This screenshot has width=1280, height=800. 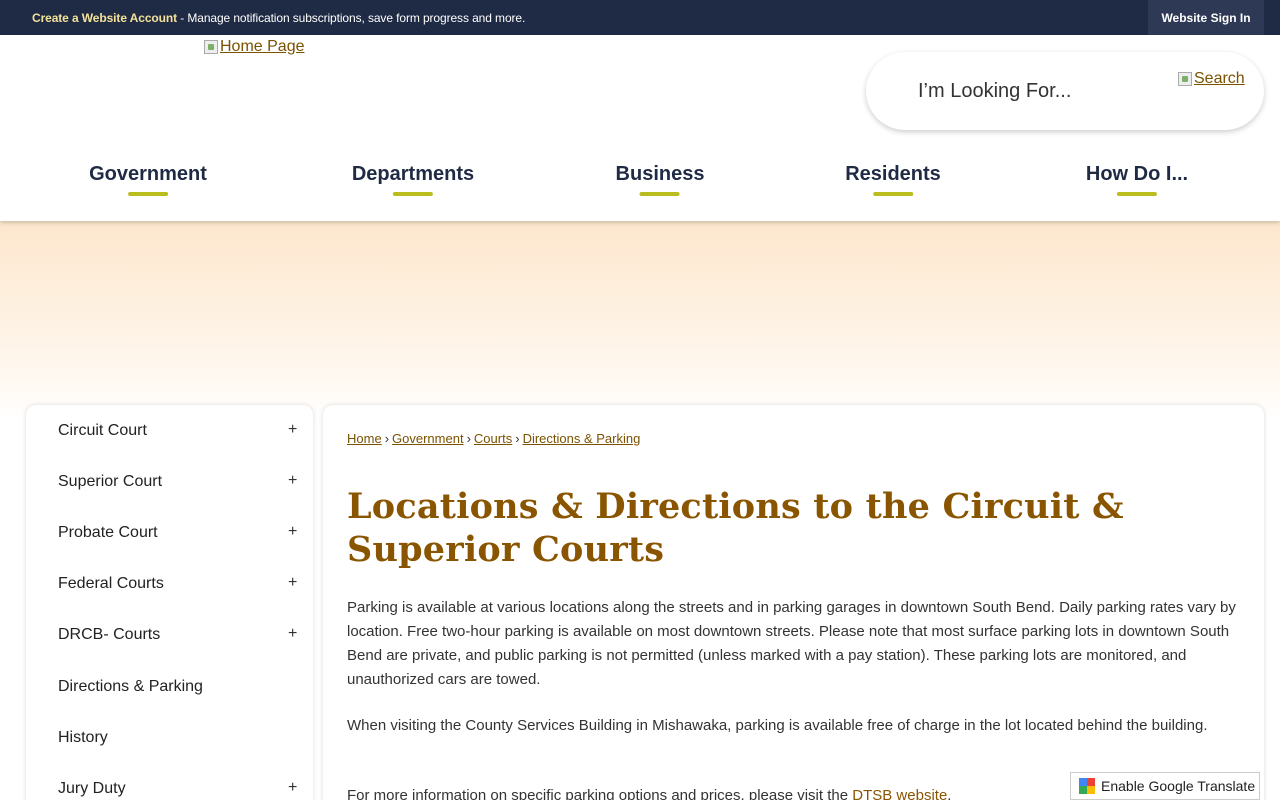 I want to click on breadcrumb-directions-parking: Directions & Parking, so click(x=582, y=438).